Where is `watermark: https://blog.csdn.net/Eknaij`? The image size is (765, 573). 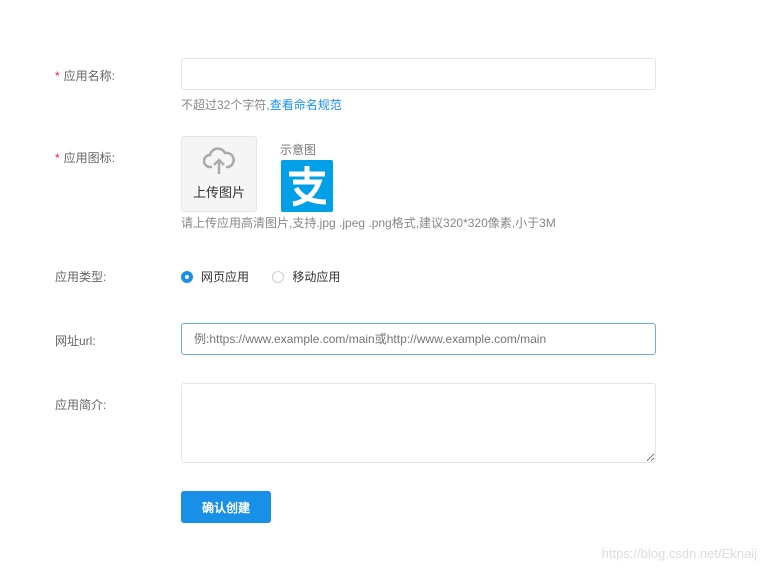 watermark: https://blog.csdn.net/Eknaij is located at coordinates (679, 553).